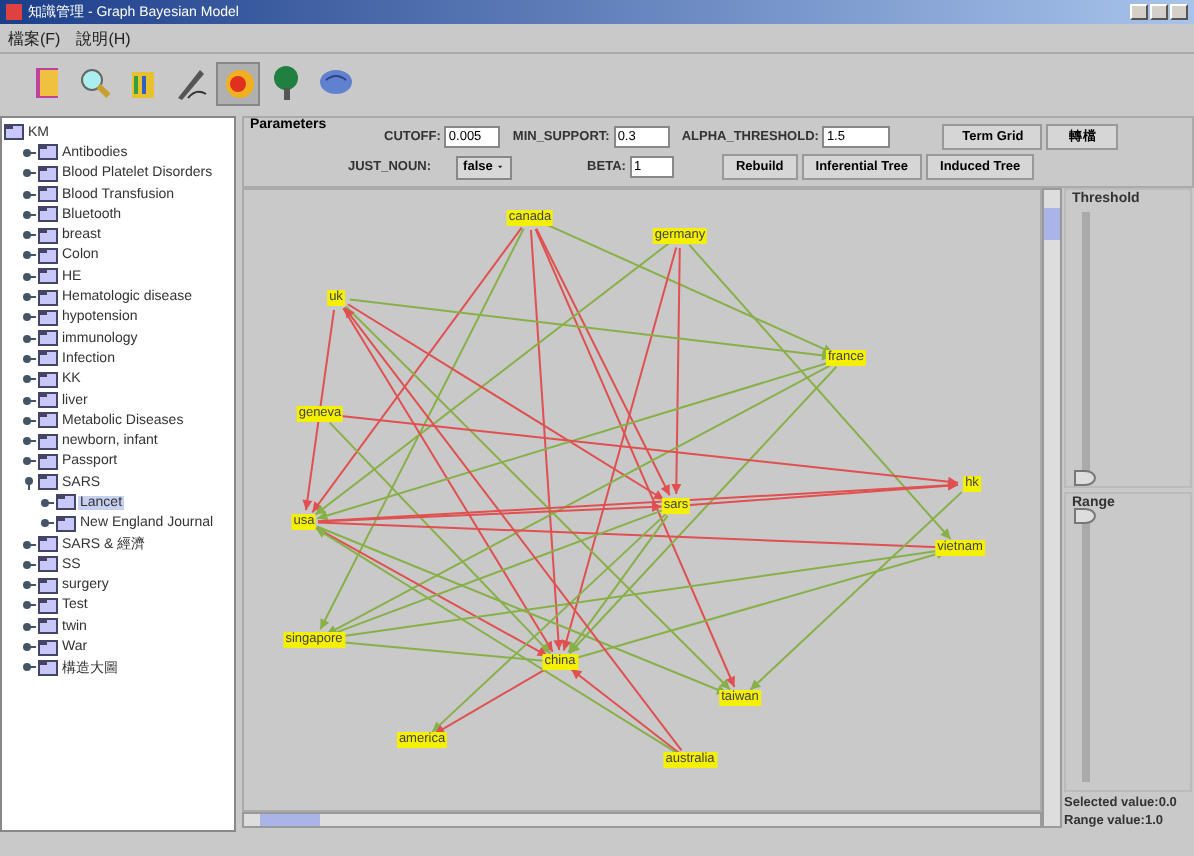 The width and height of the screenshot is (1194, 856). Describe the element at coordinates (1052, 508) in the screenshot. I see `vertical-scrollbar` at that location.